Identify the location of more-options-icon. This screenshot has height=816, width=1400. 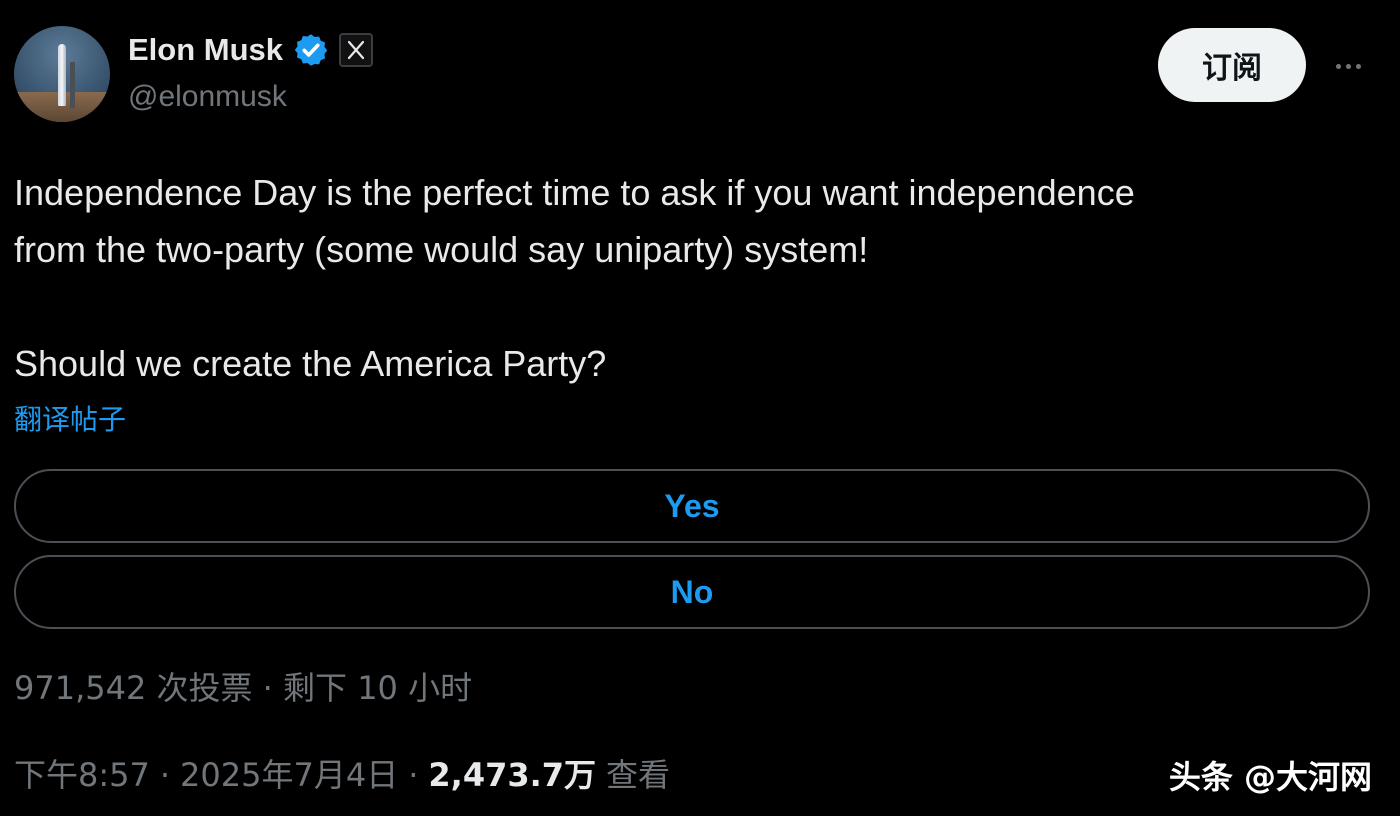
(1348, 66).